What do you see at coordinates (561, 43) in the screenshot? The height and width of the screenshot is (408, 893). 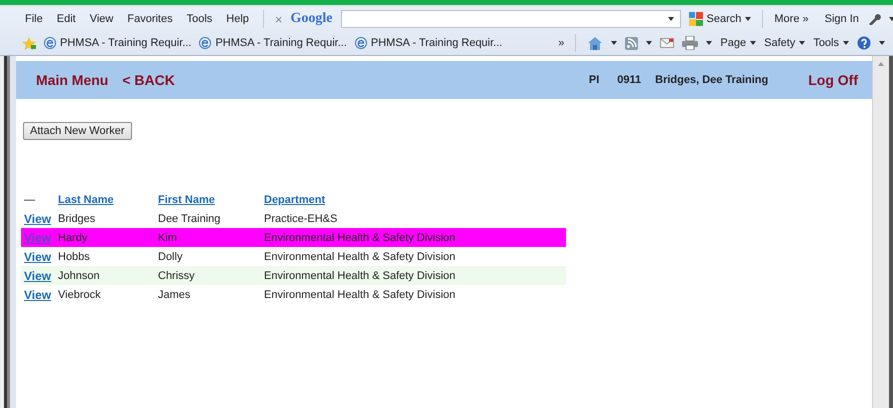 I see `overflow-button: »` at bounding box center [561, 43].